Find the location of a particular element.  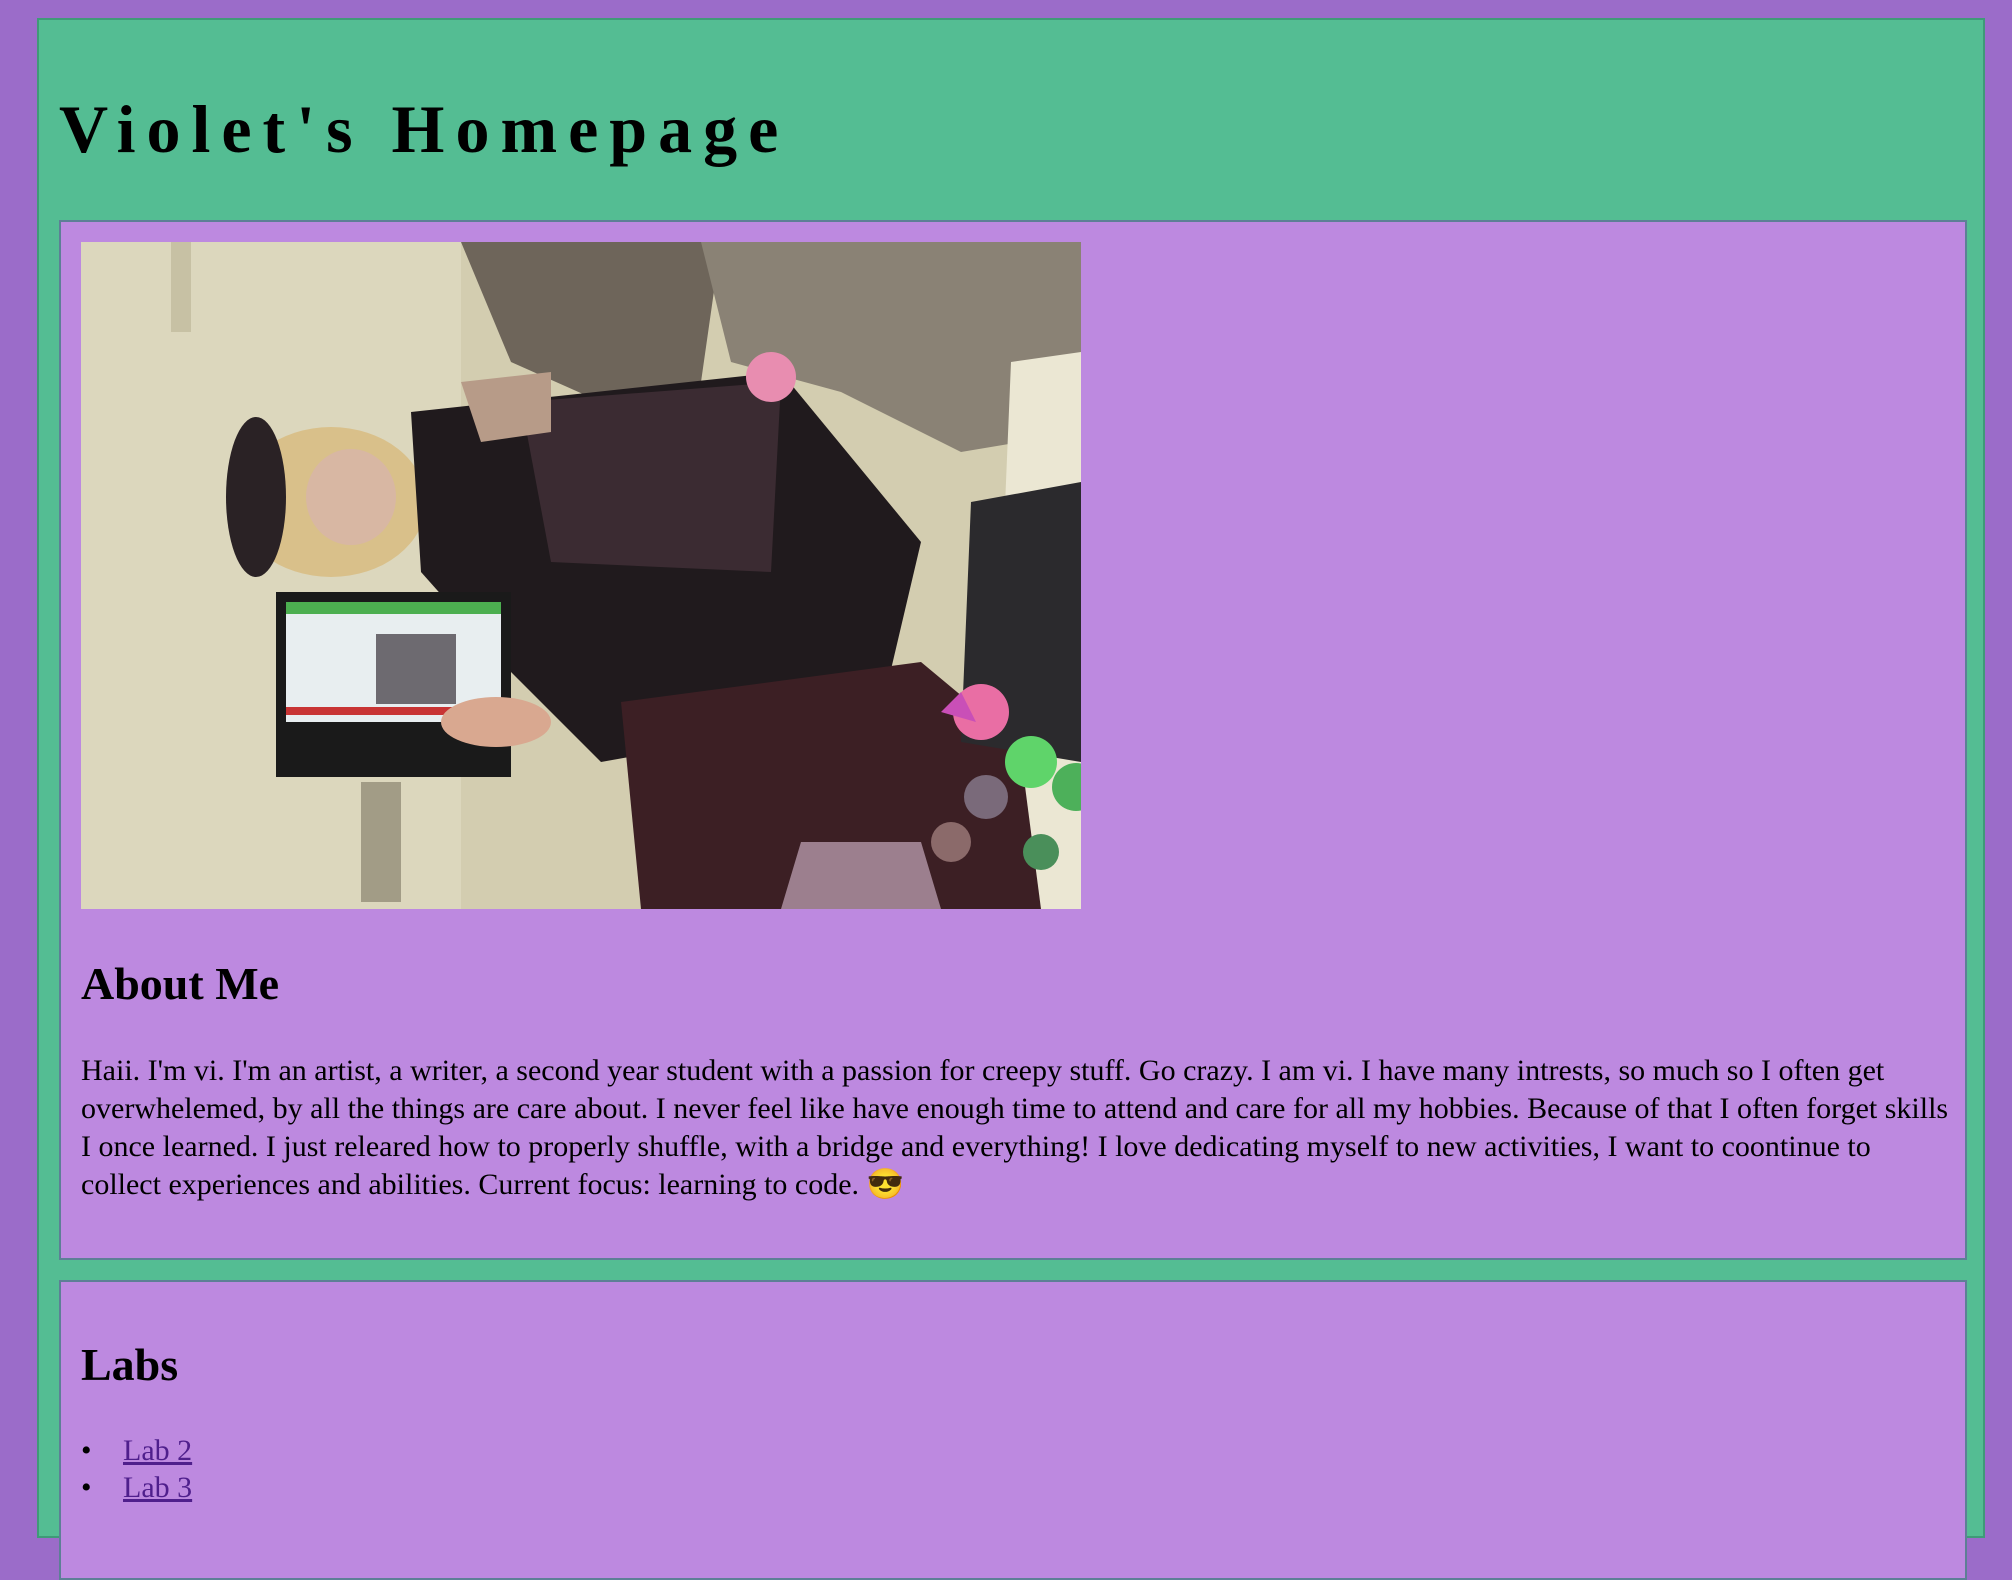

labs-heading: Labs is located at coordinates (130, 1364).